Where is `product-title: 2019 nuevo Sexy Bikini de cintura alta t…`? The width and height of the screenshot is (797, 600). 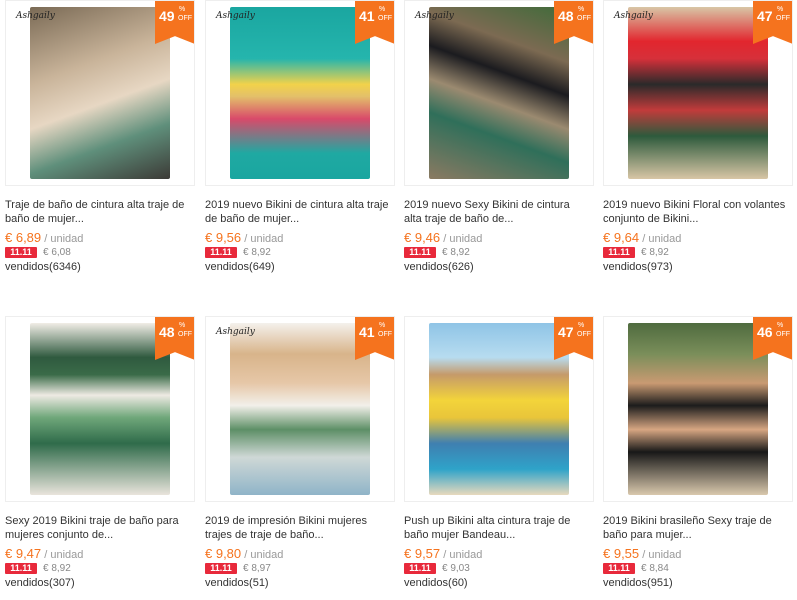 product-title: 2019 nuevo Sexy Bikini de cintura alta t… is located at coordinates (496, 212).